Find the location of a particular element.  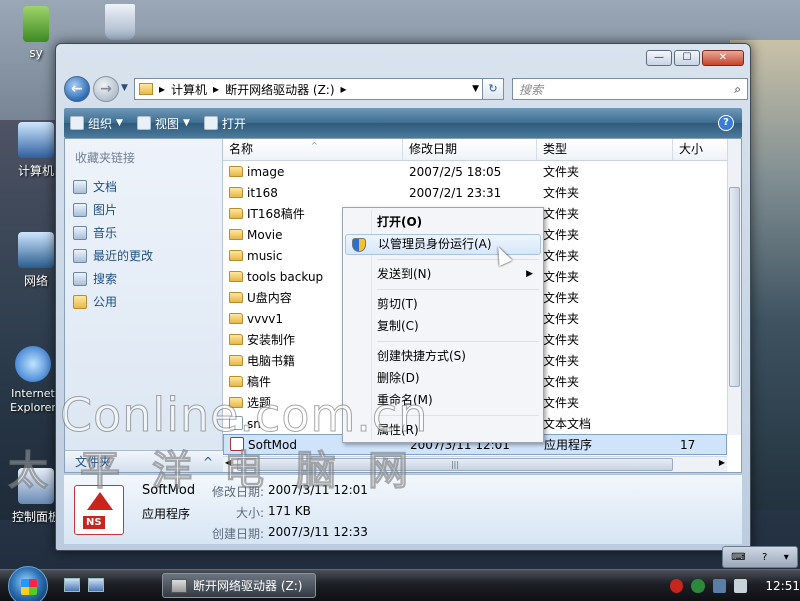

nav-item-recently-changed: 最近的更改 is located at coordinates (113, 255).